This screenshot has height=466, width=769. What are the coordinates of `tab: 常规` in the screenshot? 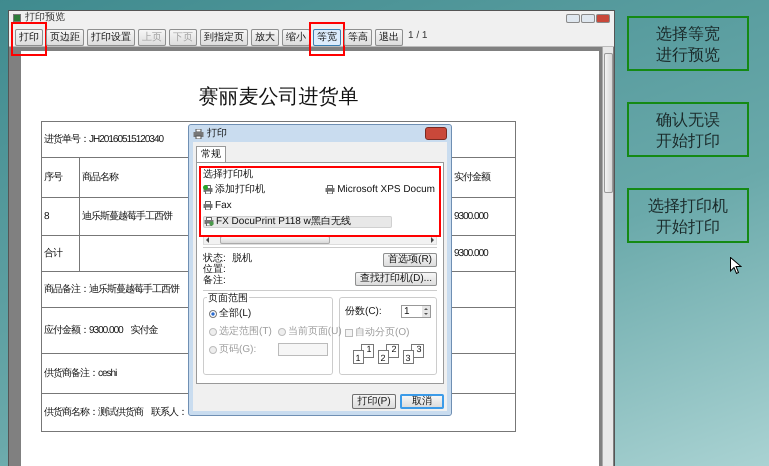 It's located at (211, 154).